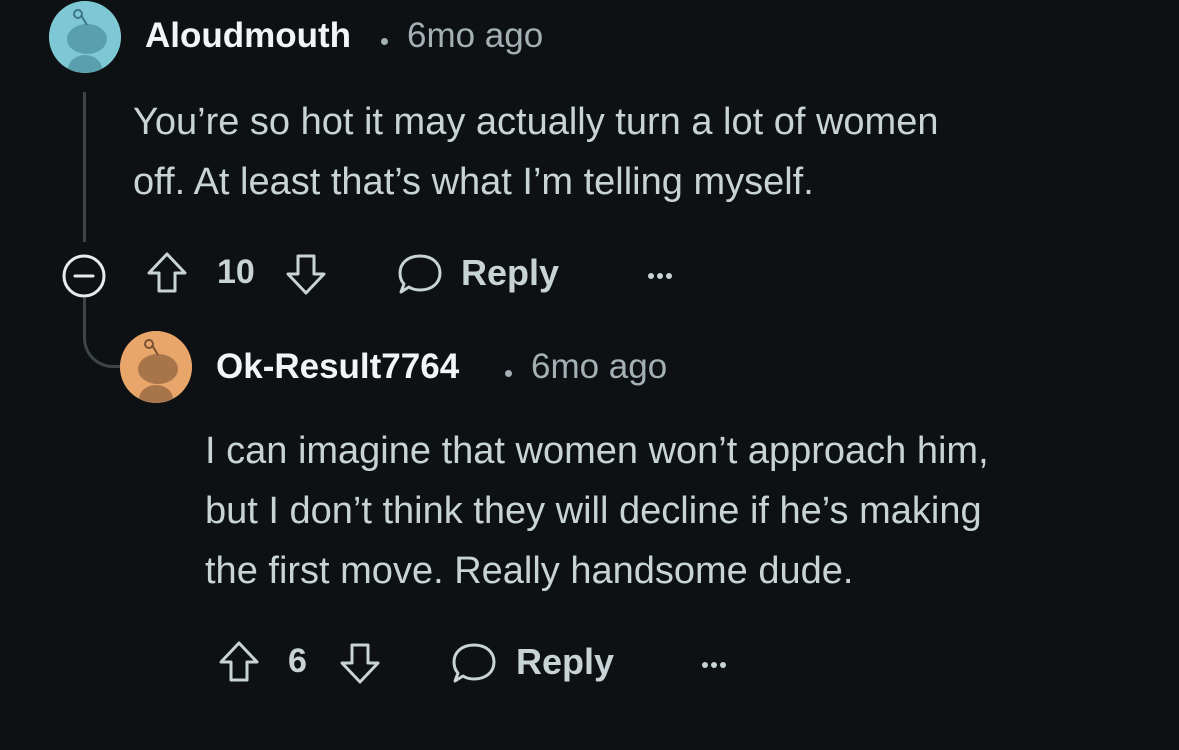 This screenshot has height=750, width=1179. What do you see at coordinates (84, 276) in the screenshot?
I see `collapse-minus-icon` at bounding box center [84, 276].